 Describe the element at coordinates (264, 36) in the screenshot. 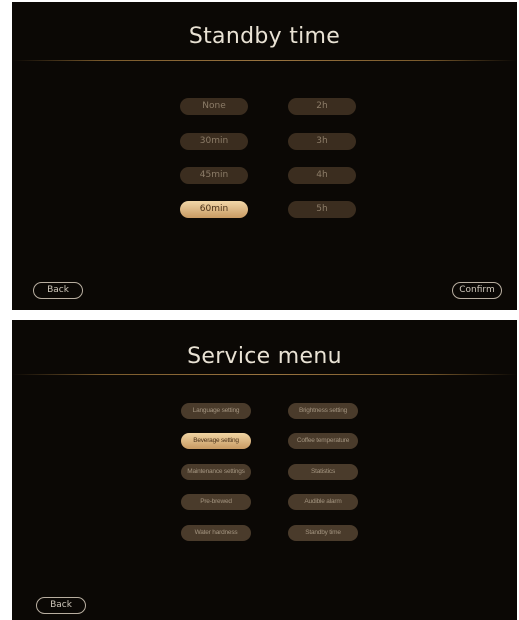

I see `standby-title: Standby time` at that location.